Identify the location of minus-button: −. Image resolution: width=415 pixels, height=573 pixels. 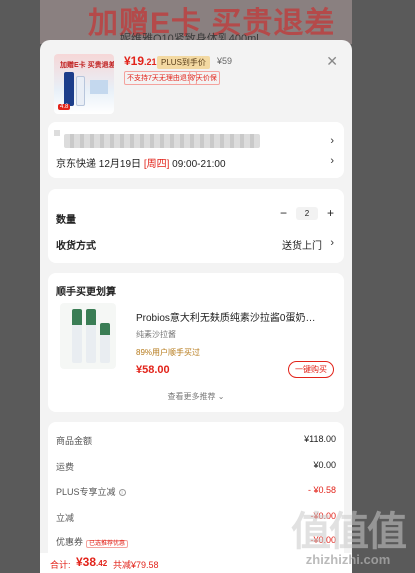
(283, 213).